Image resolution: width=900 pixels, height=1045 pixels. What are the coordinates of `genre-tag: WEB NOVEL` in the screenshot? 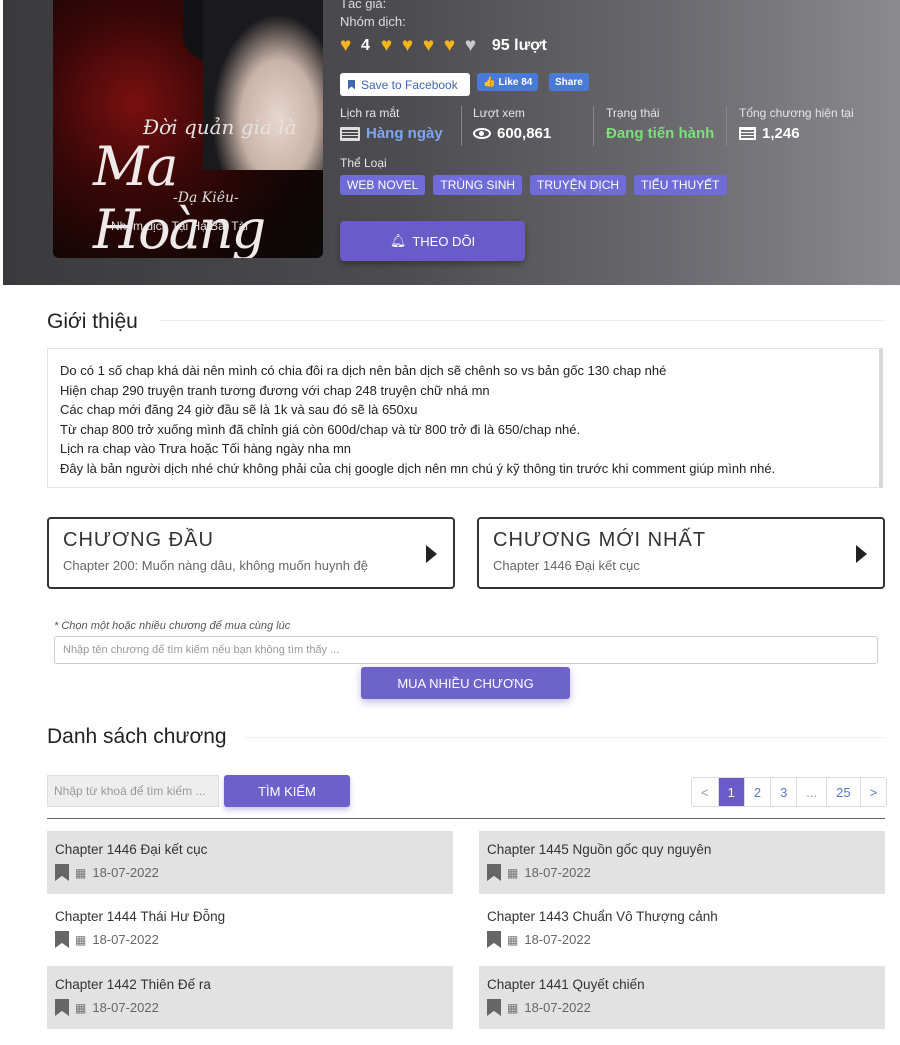 It's located at (383, 185).